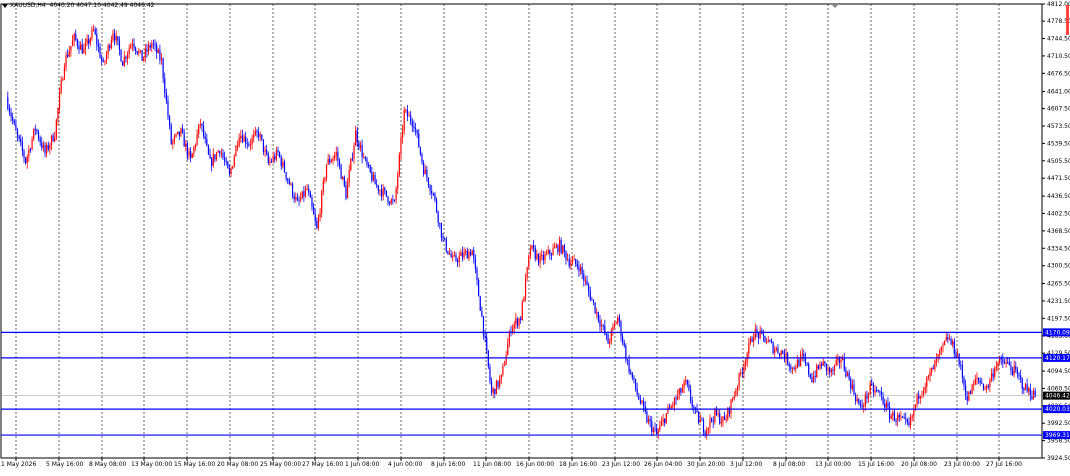  I want to click on level-price-label: 4020.03, so click(1057, 409).